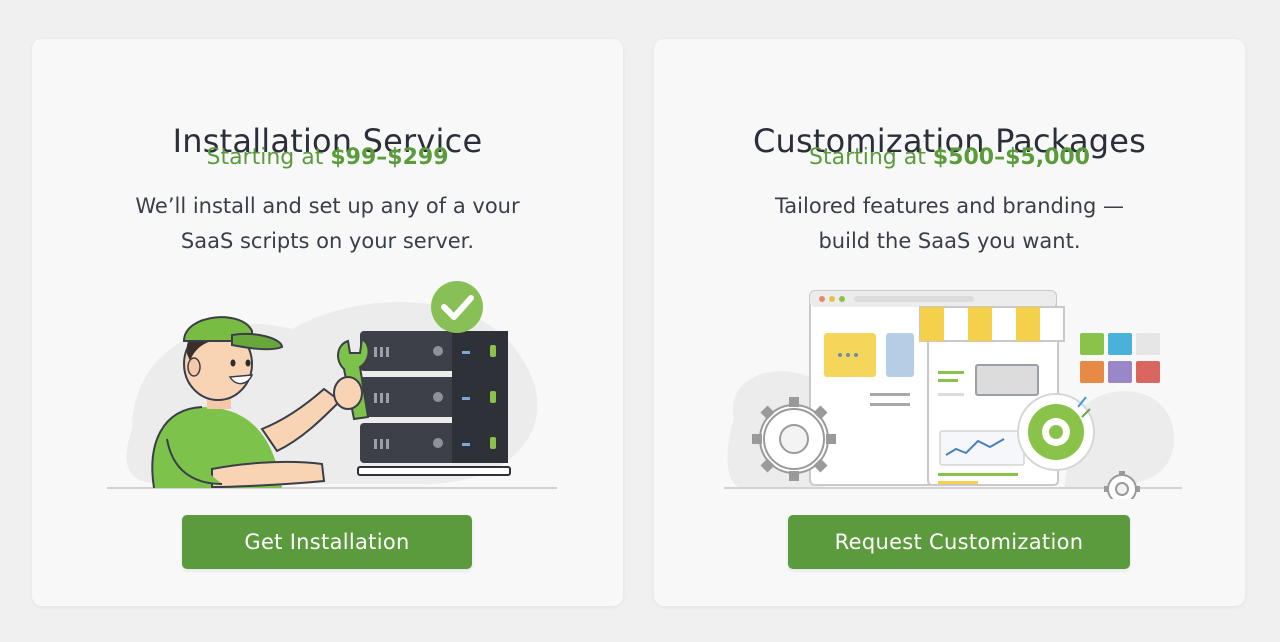 This screenshot has width=1280, height=642. I want to click on description-line-2: SaaS scripts on your server., so click(327, 241).